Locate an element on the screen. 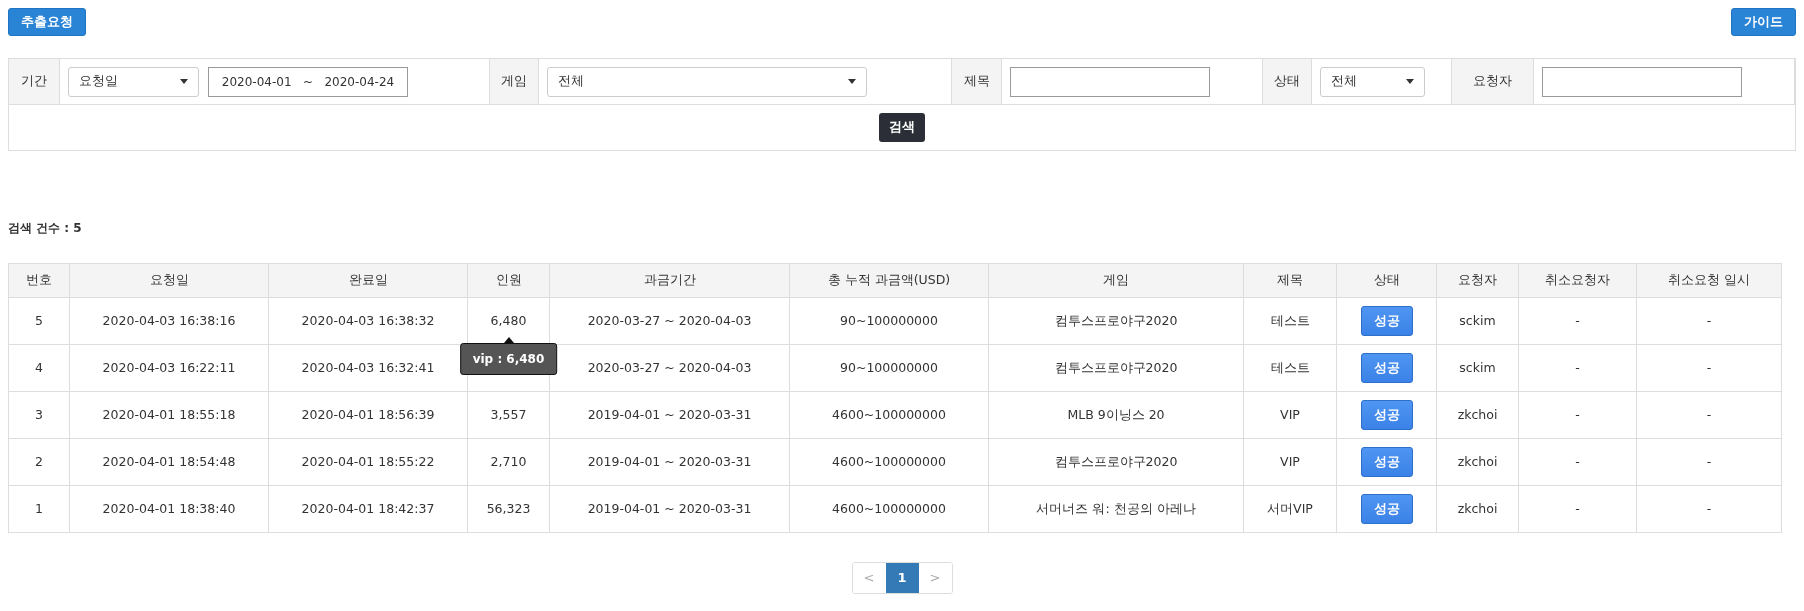 The width and height of the screenshot is (1804, 611). search-button: 검색 is located at coordinates (902, 127).